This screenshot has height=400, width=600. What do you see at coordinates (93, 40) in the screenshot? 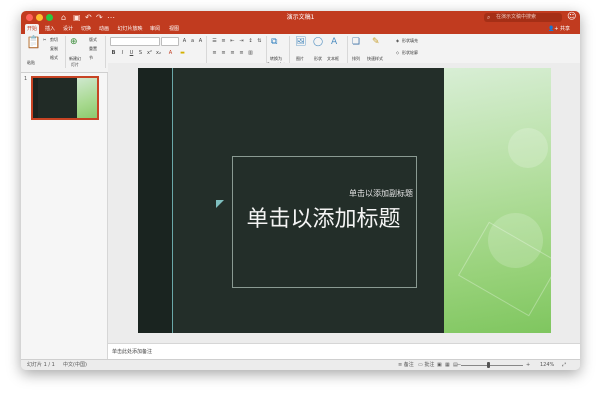
I see `layout-label: 版式` at bounding box center [93, 40].